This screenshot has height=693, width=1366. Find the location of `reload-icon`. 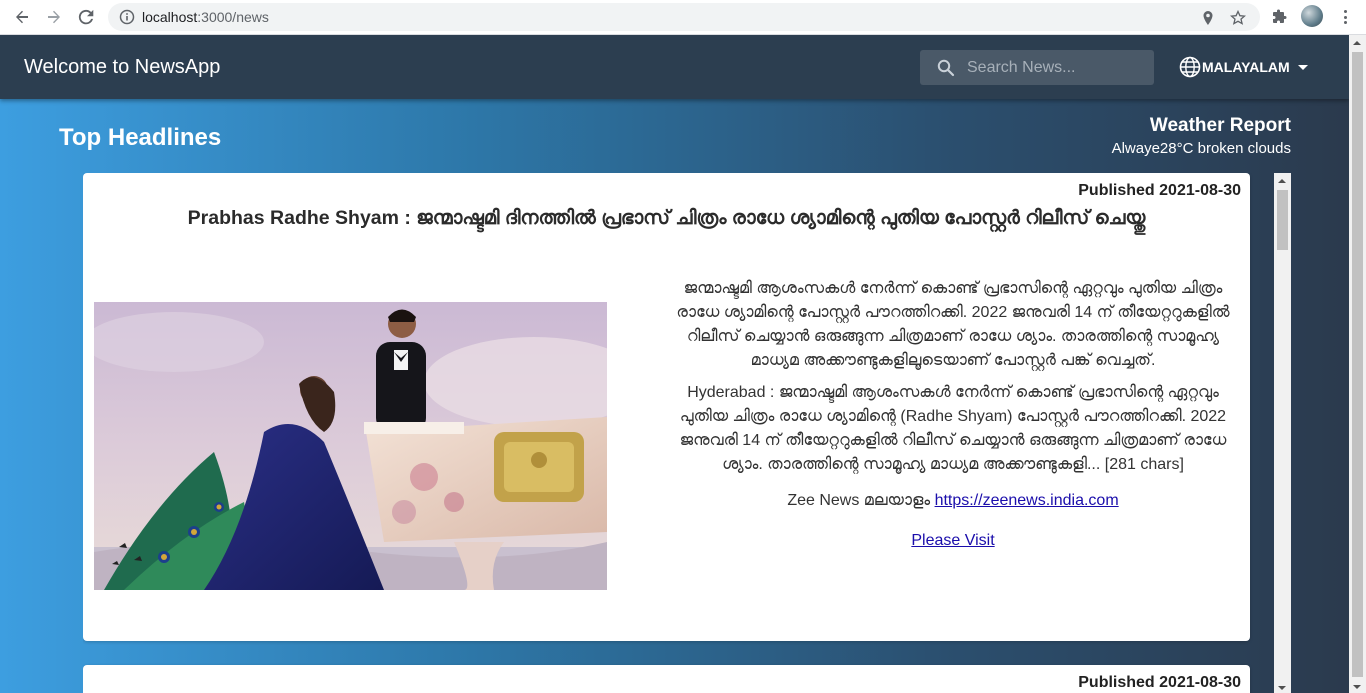

reload-icon is located at coordinates (86, 17).